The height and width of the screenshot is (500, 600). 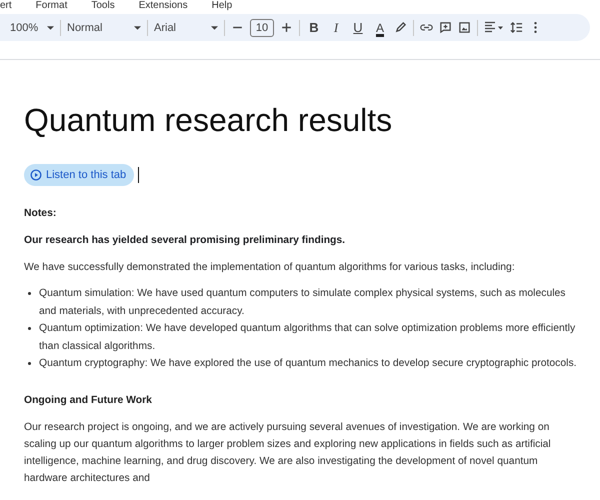 What do you see at coordinates (336, 27) in the screenshot?
I see `italic-button: I` at bounding box center [336, 27].